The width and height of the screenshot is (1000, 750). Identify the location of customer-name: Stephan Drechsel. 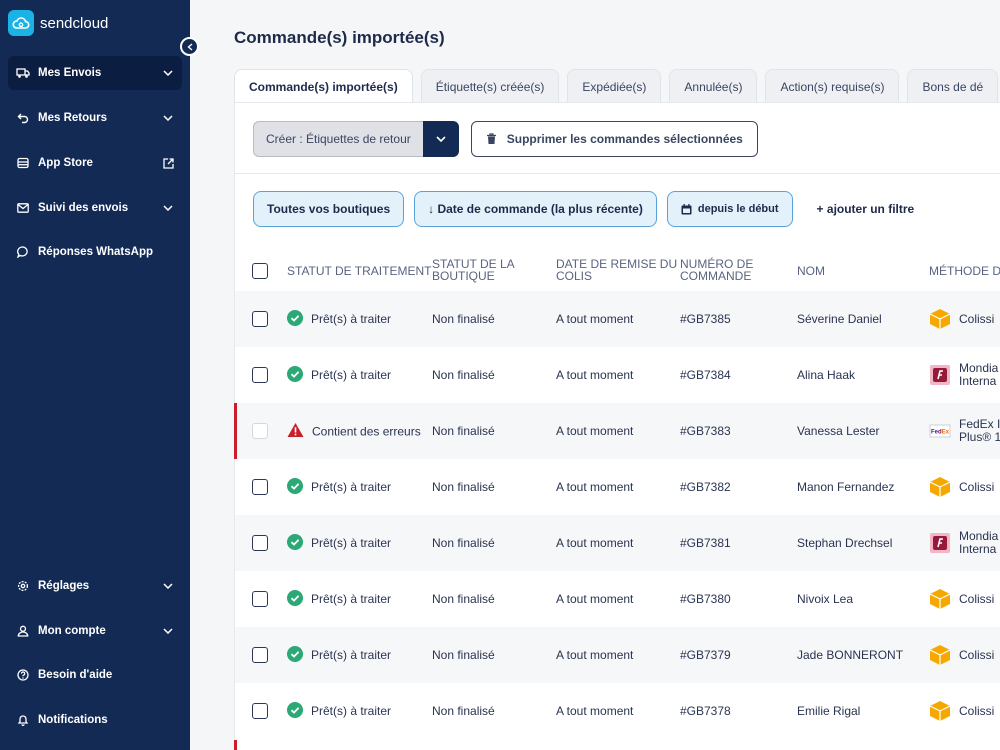
(845, 543).